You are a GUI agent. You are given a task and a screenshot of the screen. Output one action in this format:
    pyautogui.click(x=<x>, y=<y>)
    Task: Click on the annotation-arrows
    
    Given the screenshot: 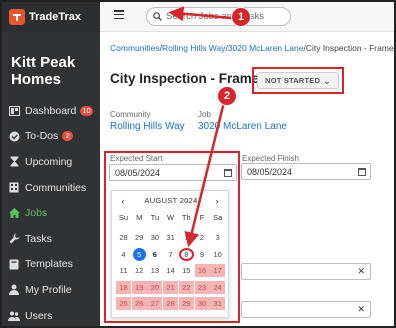 What is the action you would take?
    pyautogui.click(x=200, y=127)
    